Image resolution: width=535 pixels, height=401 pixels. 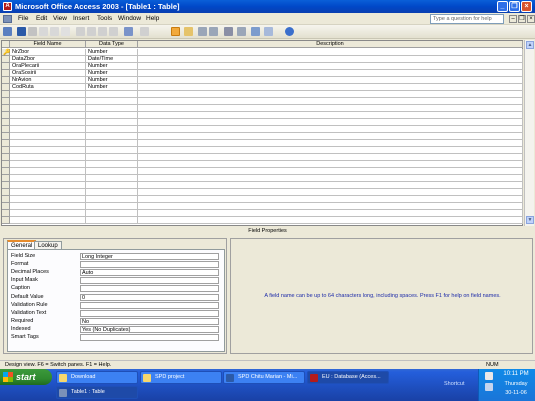 I want to click on print-preview-icon, so click(x=54, y=31).